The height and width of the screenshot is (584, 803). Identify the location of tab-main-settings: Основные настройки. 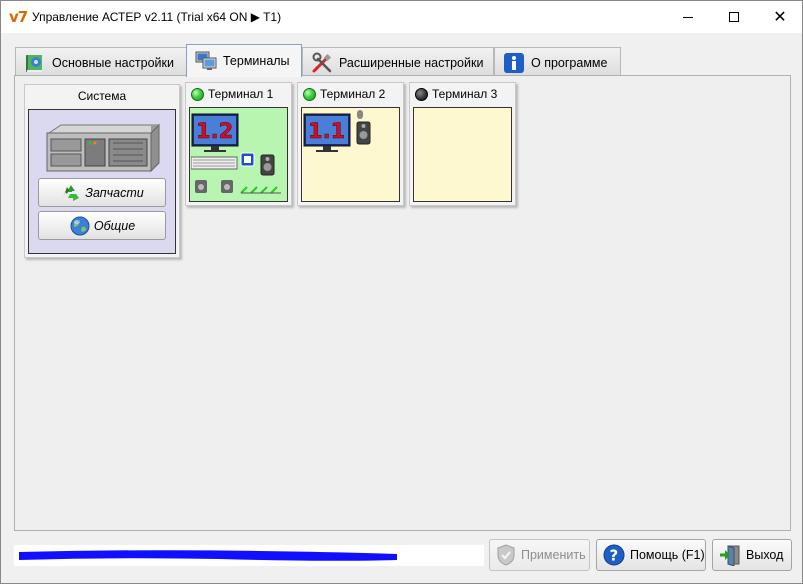
(101, 62).